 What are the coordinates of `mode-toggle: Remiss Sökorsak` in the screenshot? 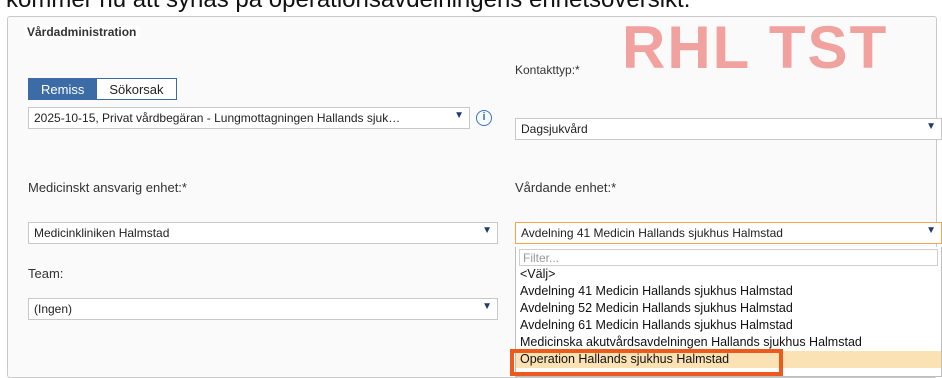 It's located at (102, 89).